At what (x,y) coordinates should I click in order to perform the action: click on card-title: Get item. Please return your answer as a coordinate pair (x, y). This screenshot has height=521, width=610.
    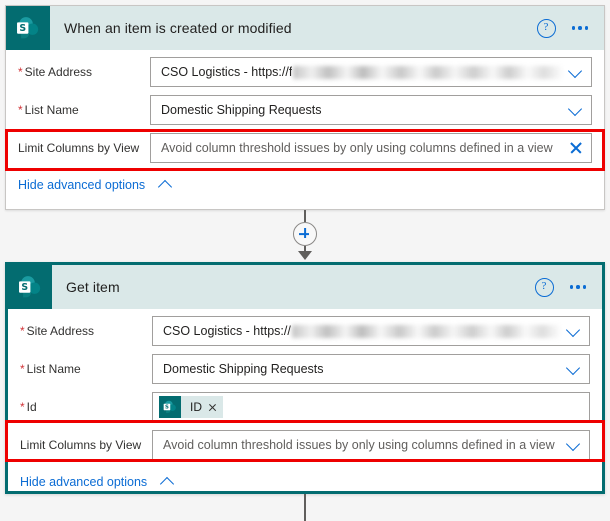
    Looking at the image, I should click on (93, 287).